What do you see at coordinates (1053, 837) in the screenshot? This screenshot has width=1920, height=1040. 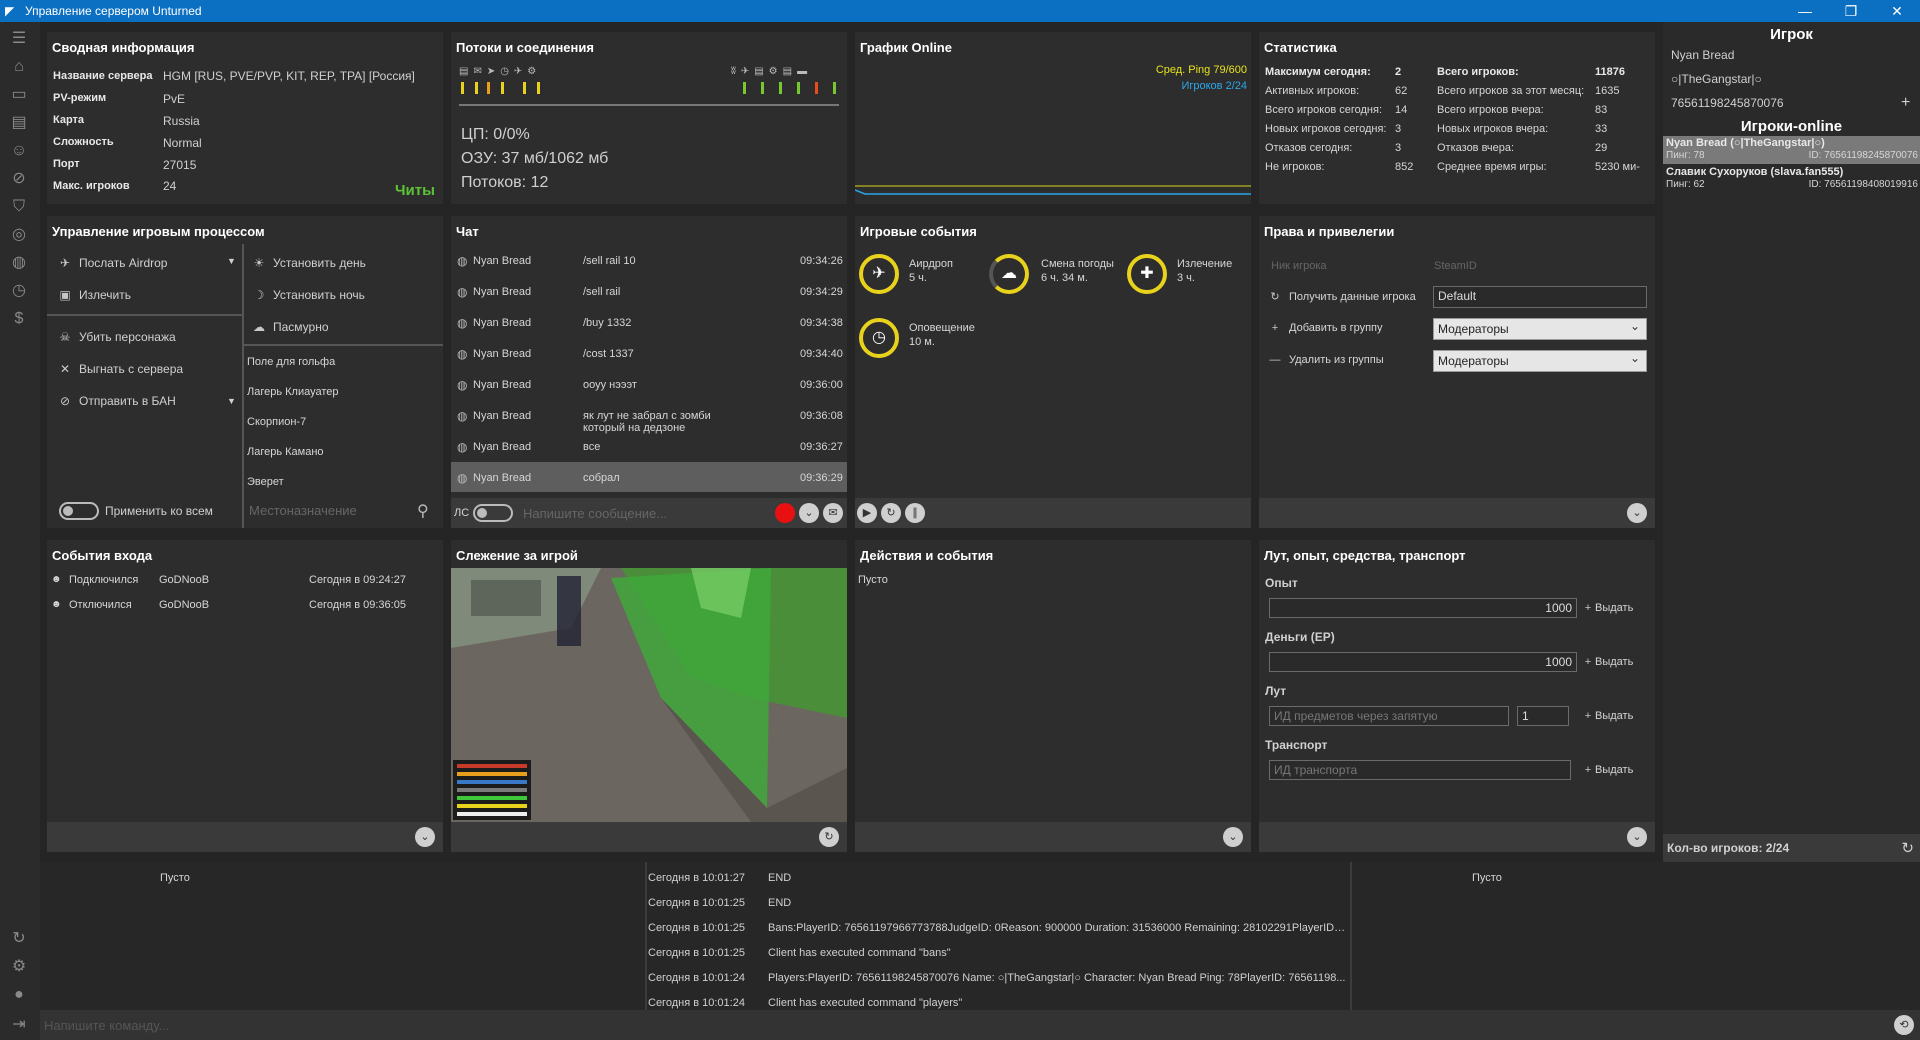 I see `actions-footer: ⌄` at bounding box center [1053, 837].